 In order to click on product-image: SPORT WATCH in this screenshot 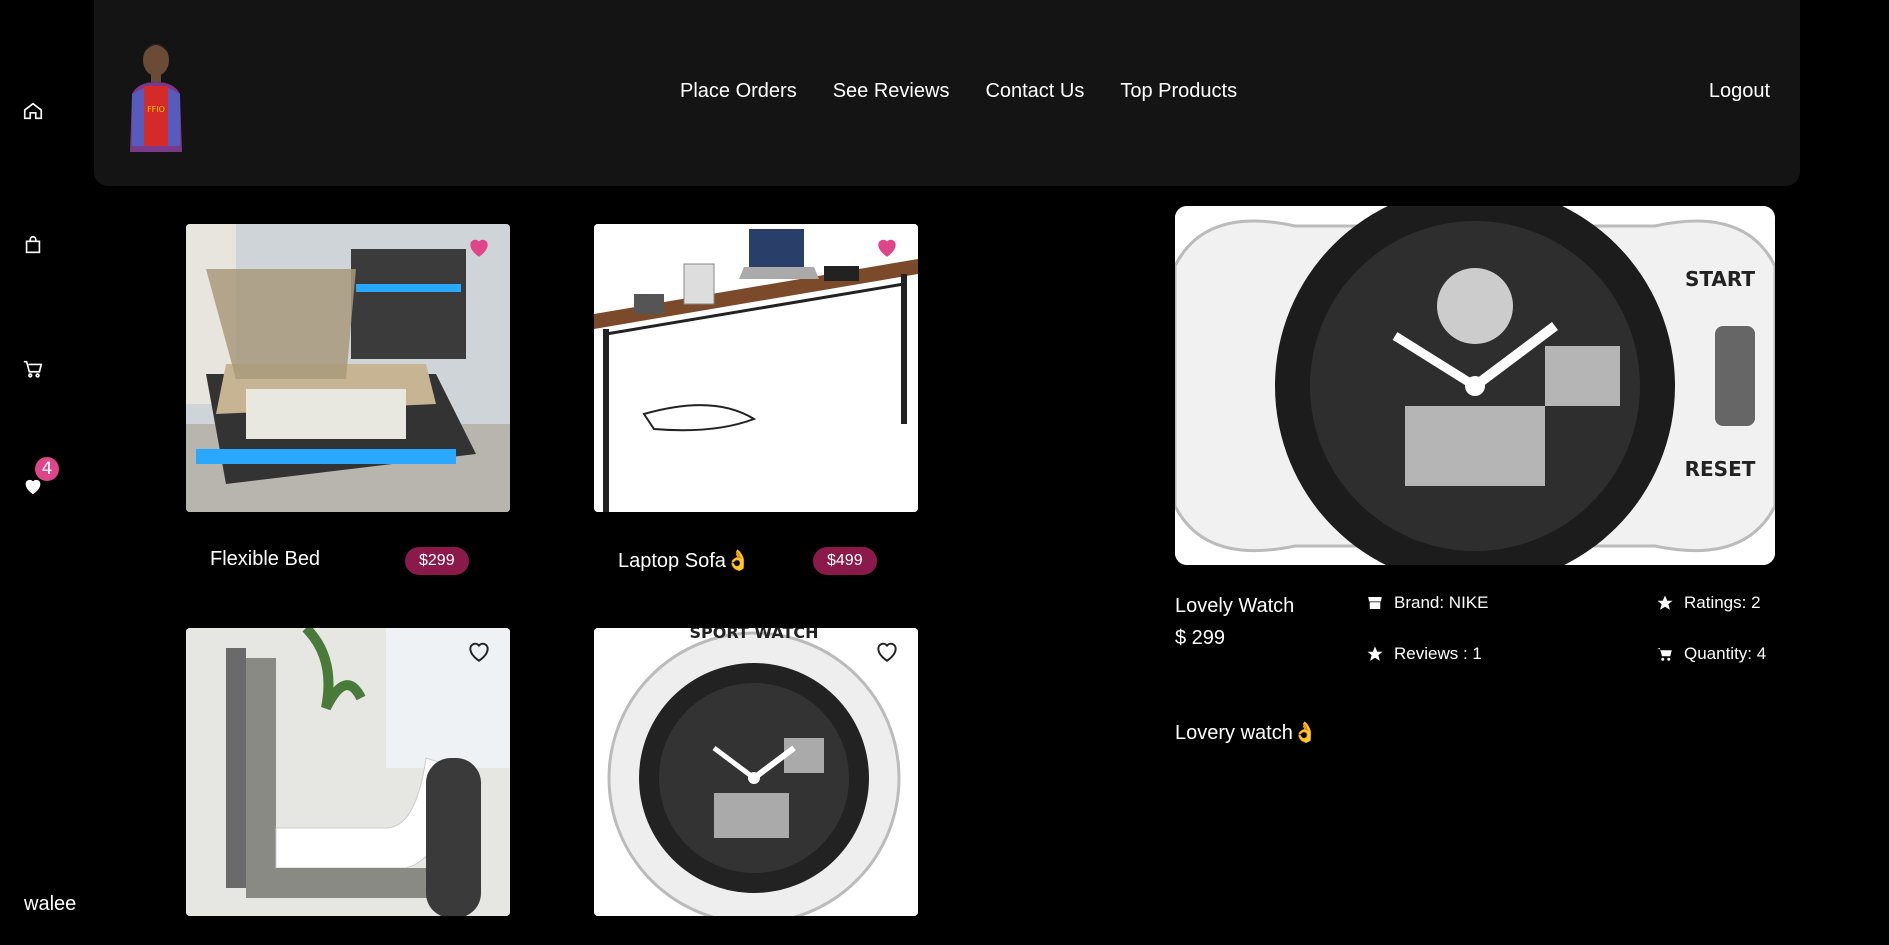, I will do `click(756, 772)`.